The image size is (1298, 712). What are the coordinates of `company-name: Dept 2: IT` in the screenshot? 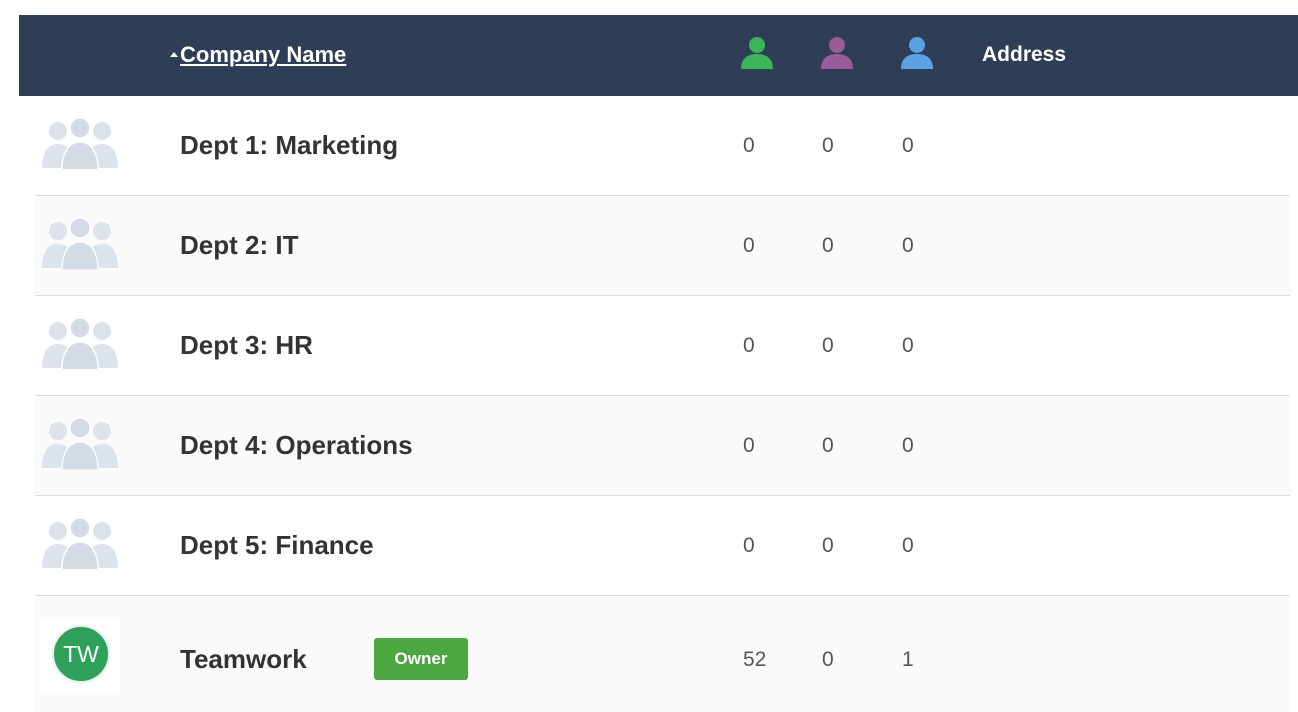 It's located at (239, 245).